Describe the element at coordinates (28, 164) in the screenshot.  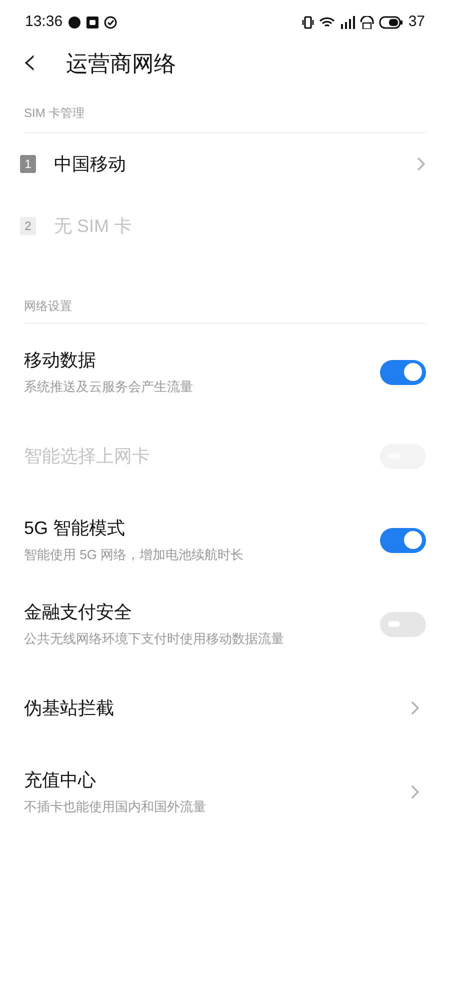
I see `sim-slot-badge: 1` at that location.